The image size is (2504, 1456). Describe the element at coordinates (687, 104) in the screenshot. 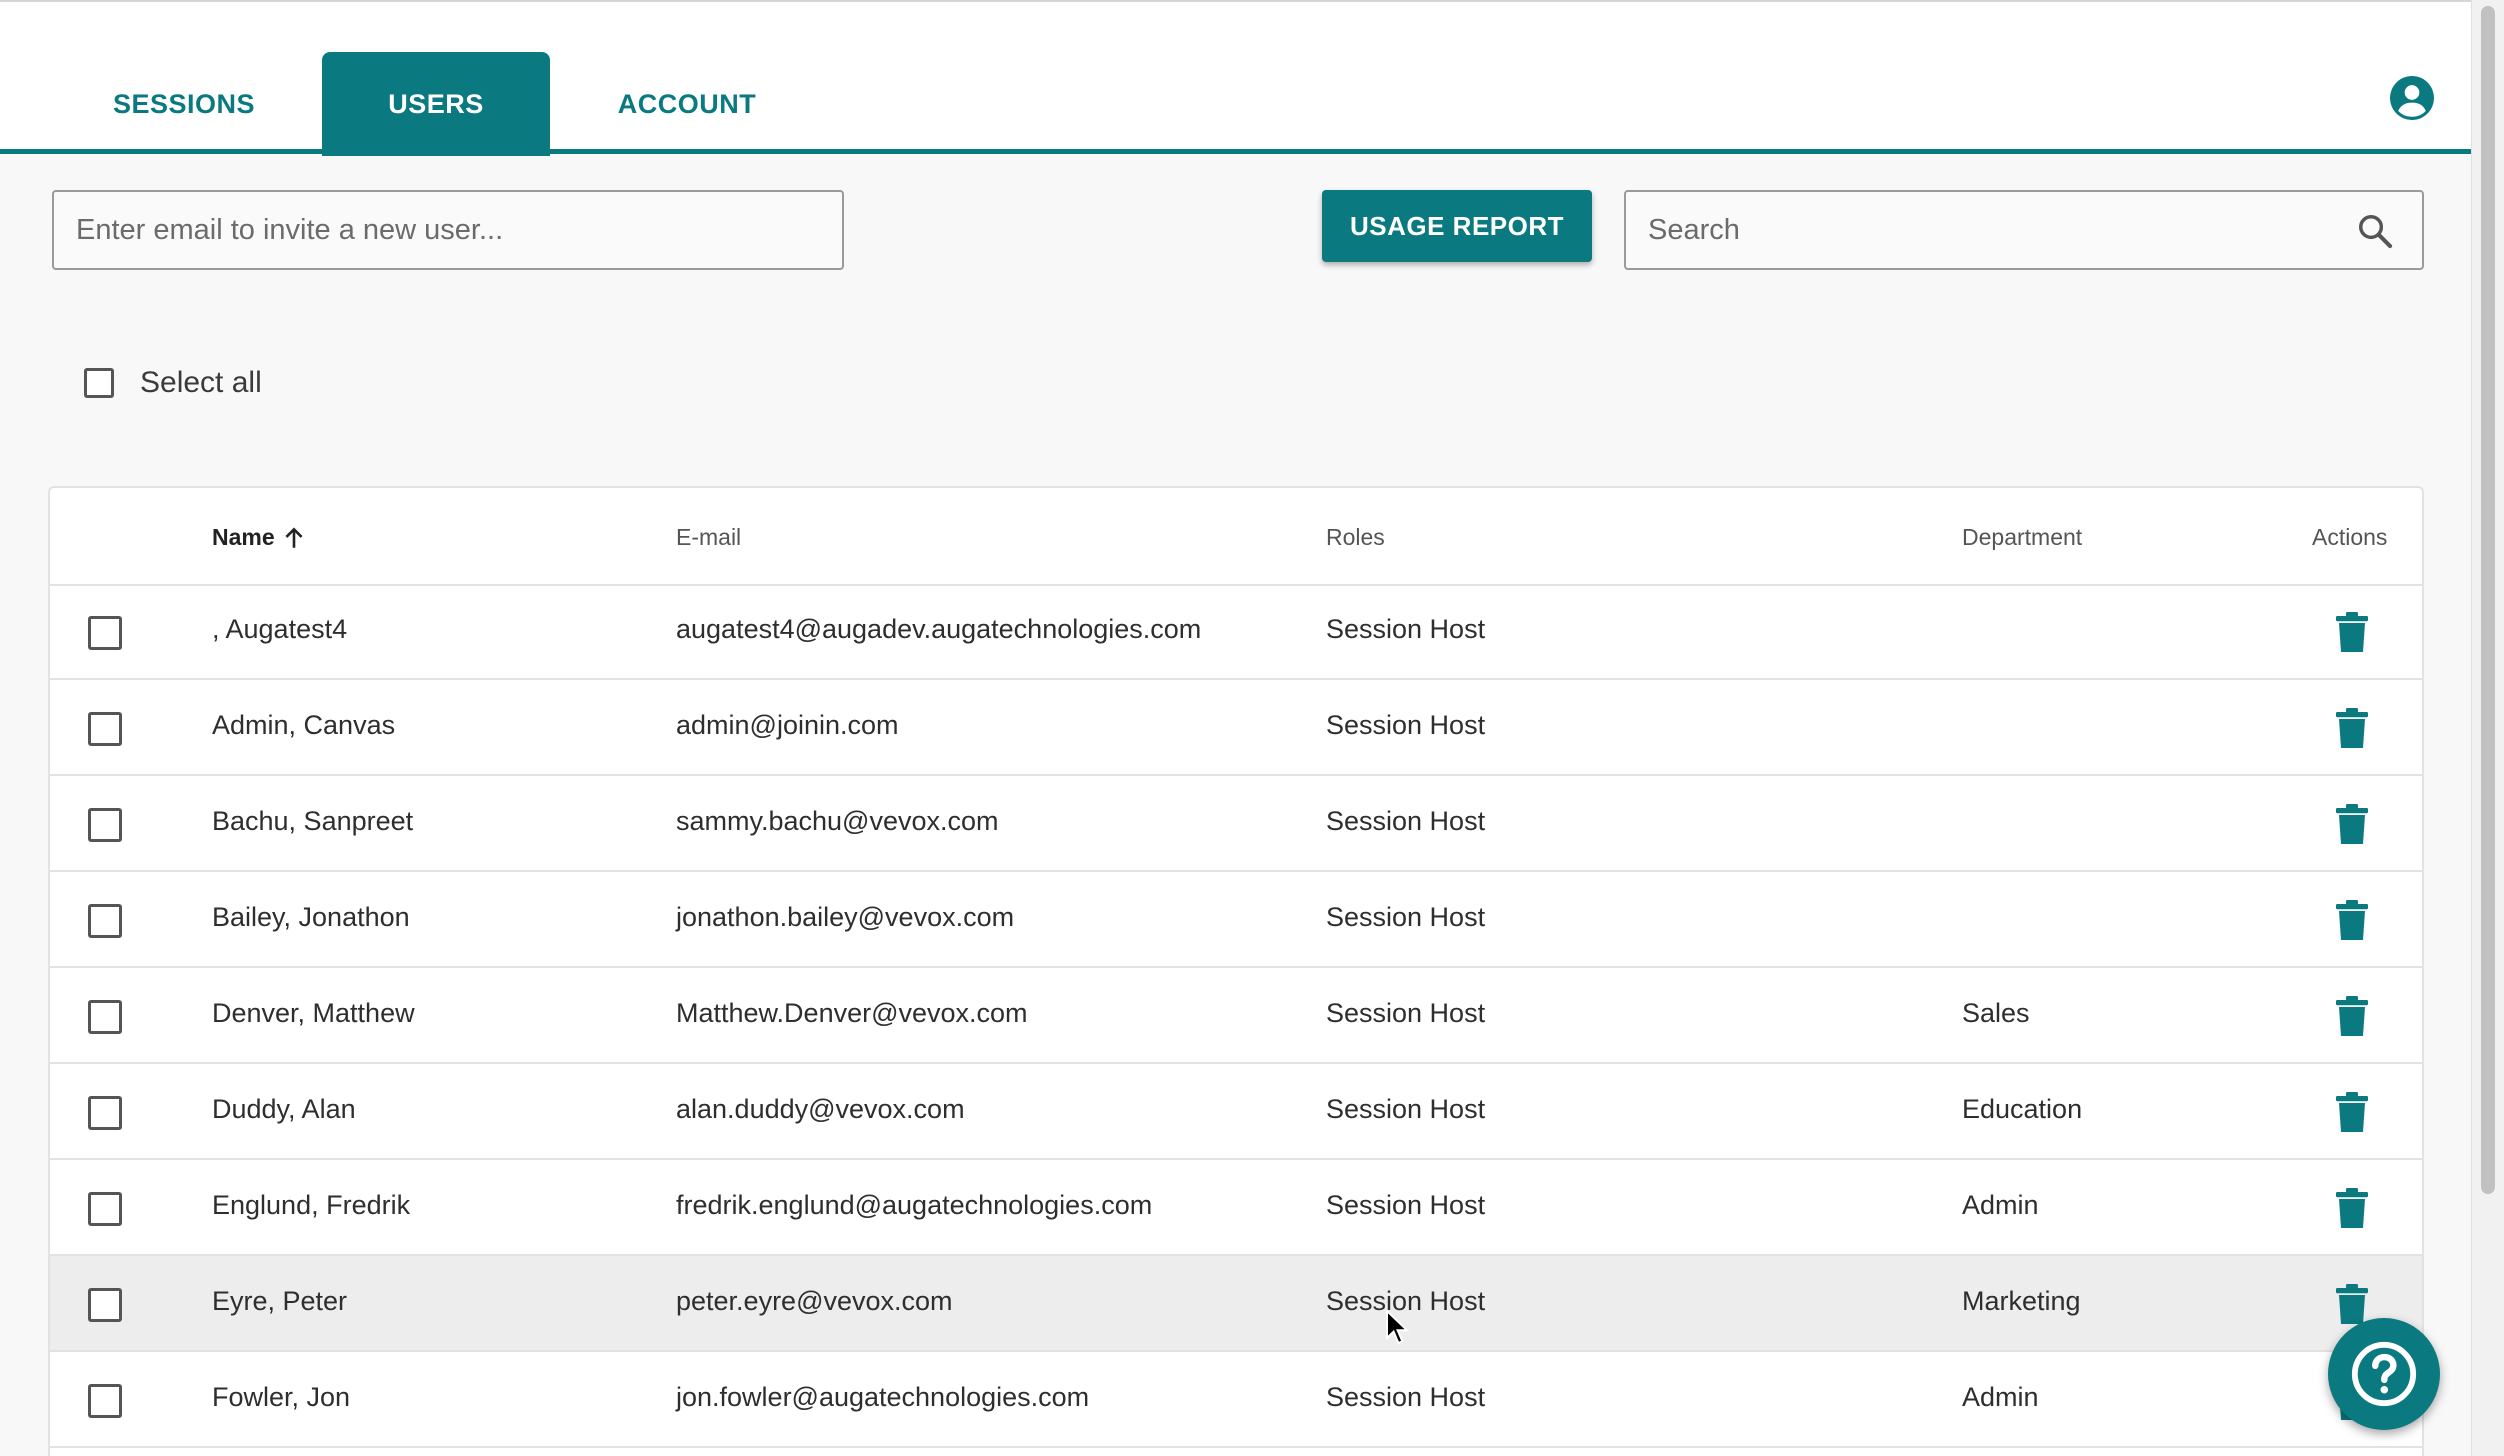

I see `tab-account: ACCOUNT` at that location.